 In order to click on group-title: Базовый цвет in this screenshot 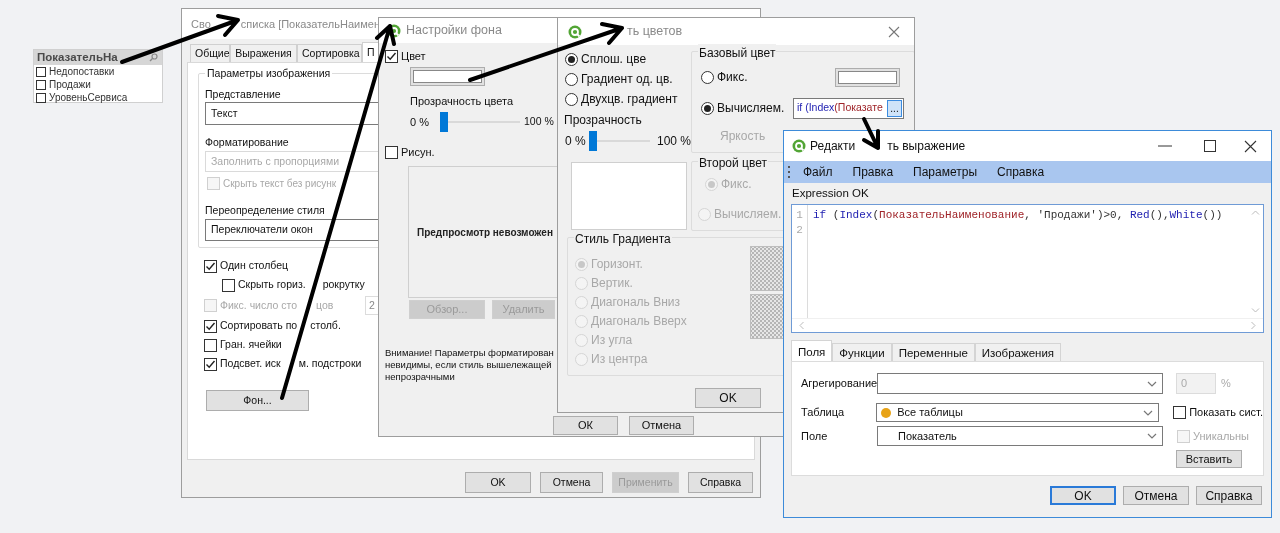, I will do `click(737, 53)`.